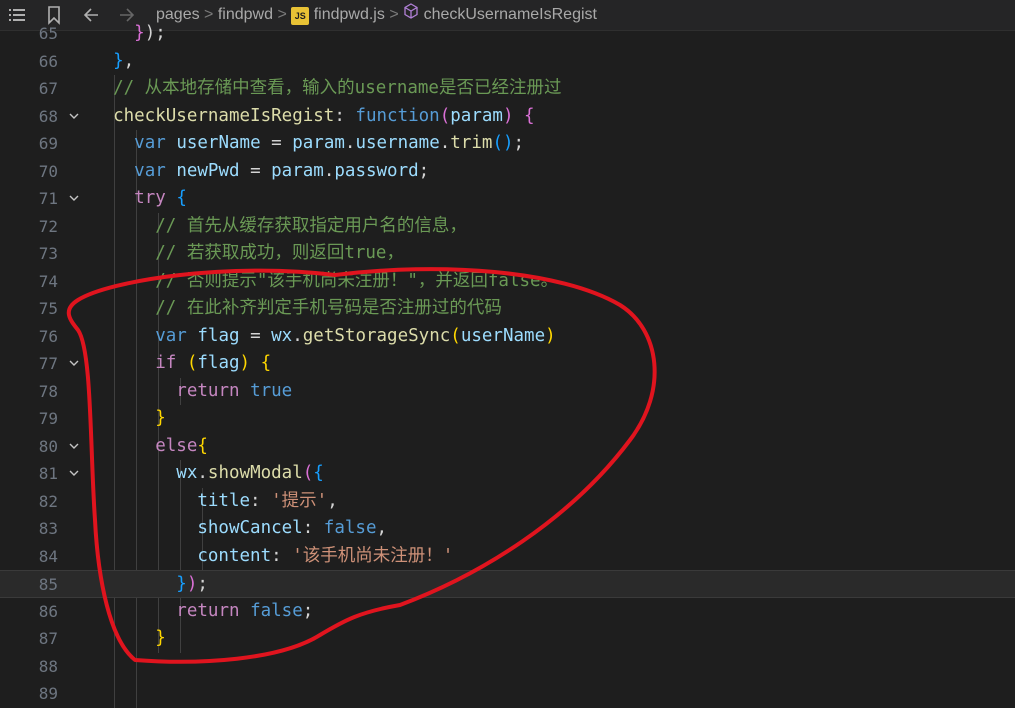 This screenshot has width=1015, height=708. What do you see at coordinates (279, 227) in the screenshot?
I see `code-text: // 首先从缓存获取指定用户名的信息，` at bounding box center [279, 227].